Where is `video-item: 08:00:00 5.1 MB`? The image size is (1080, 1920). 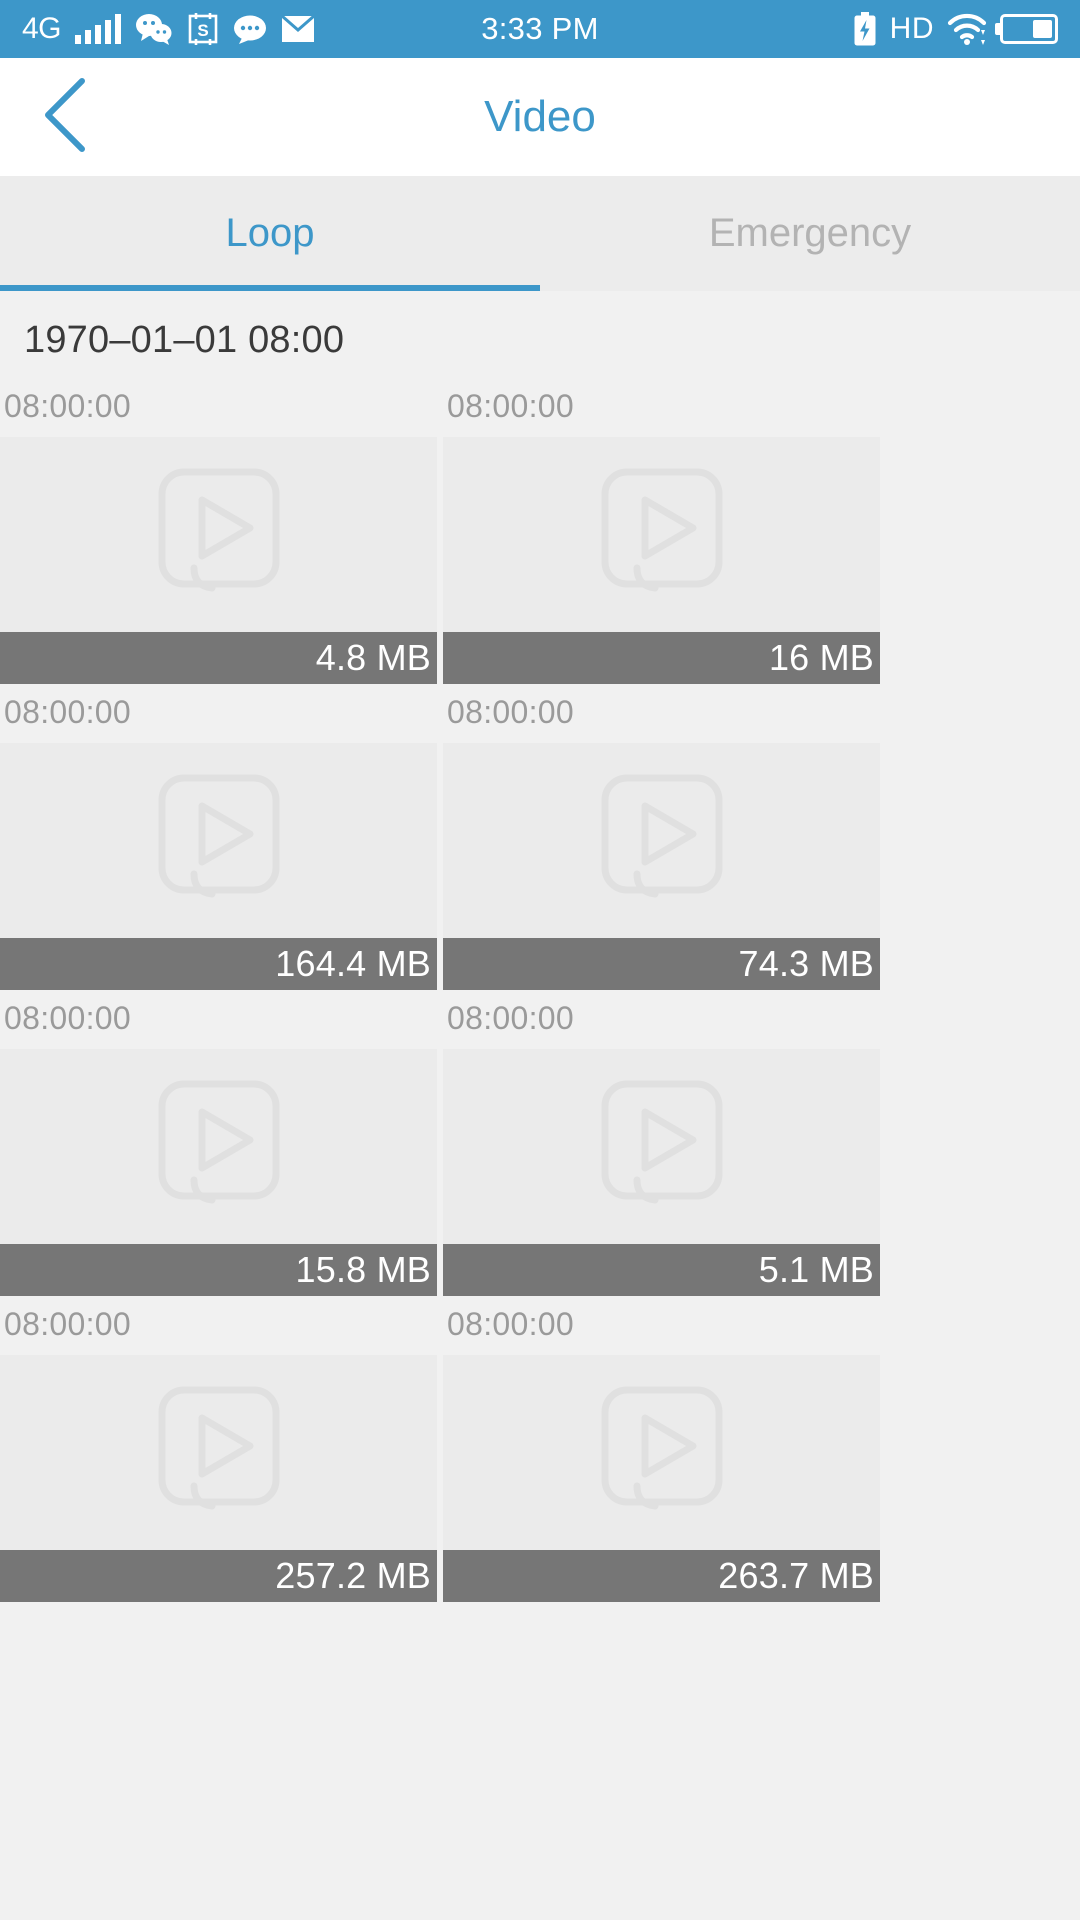 video-item: 08:00:00 5.1 MB is located at coordinates (661, 1146).